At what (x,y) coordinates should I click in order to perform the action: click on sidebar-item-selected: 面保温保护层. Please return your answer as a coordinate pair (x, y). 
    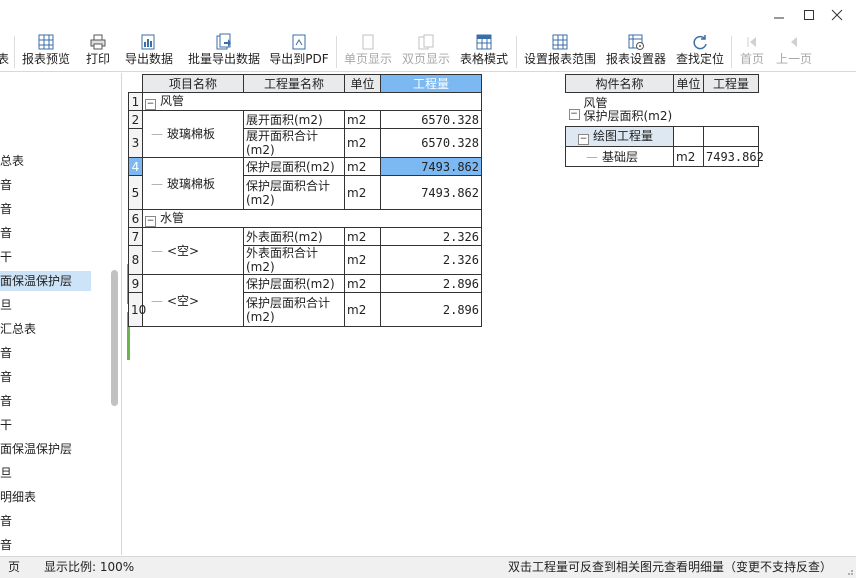
    Looking at the image, I should click on (45, 281).